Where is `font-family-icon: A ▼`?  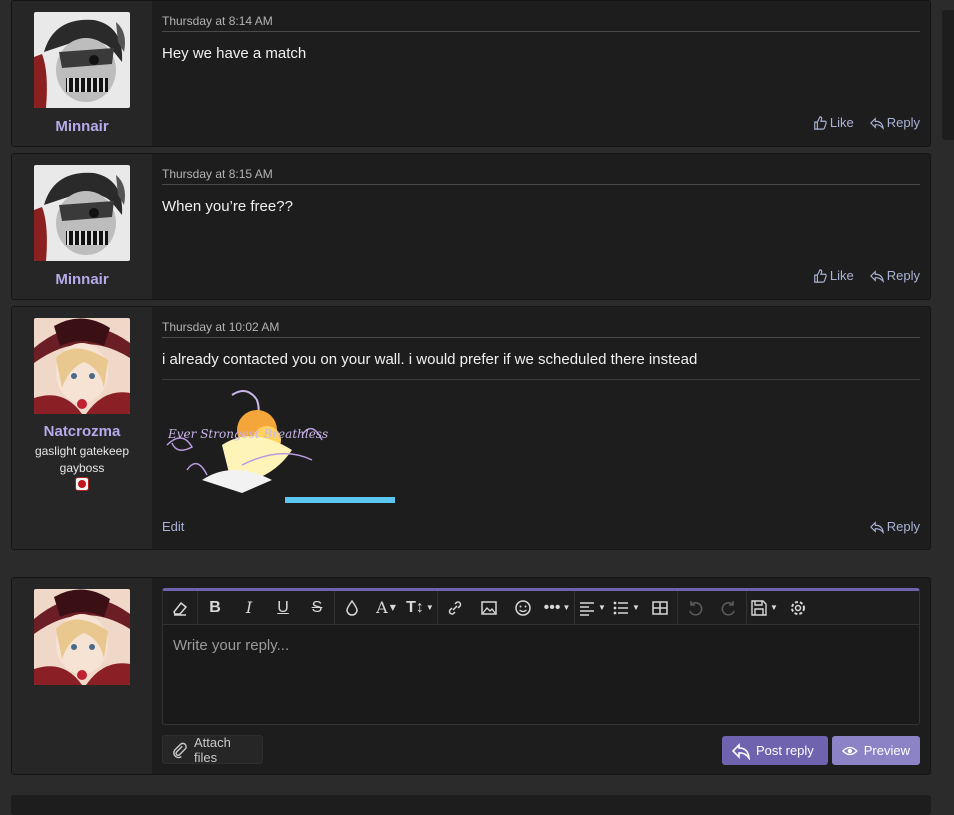 font-family-icon: A ▼ is located at coordinates (386, 607).